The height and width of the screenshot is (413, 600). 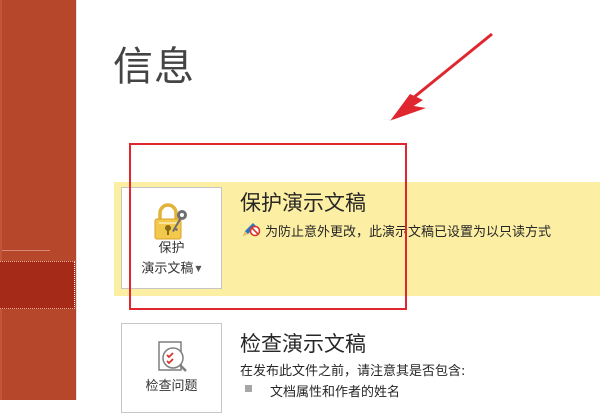 What do you see at coordinates (441, 76) in the screenshot?
I see `annotation-arrow-icon` at bounding box center [441, 76].